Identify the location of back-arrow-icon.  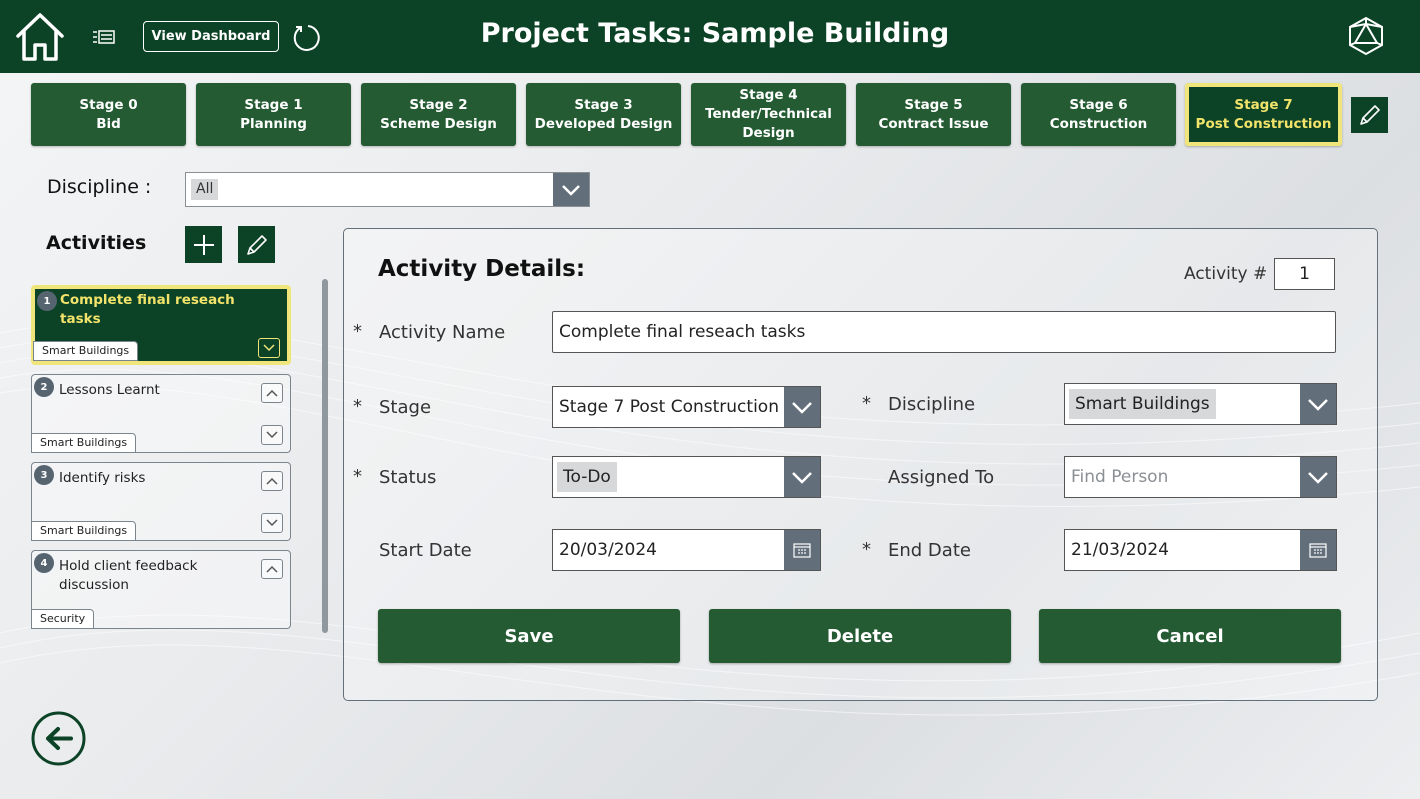
(58, 738).